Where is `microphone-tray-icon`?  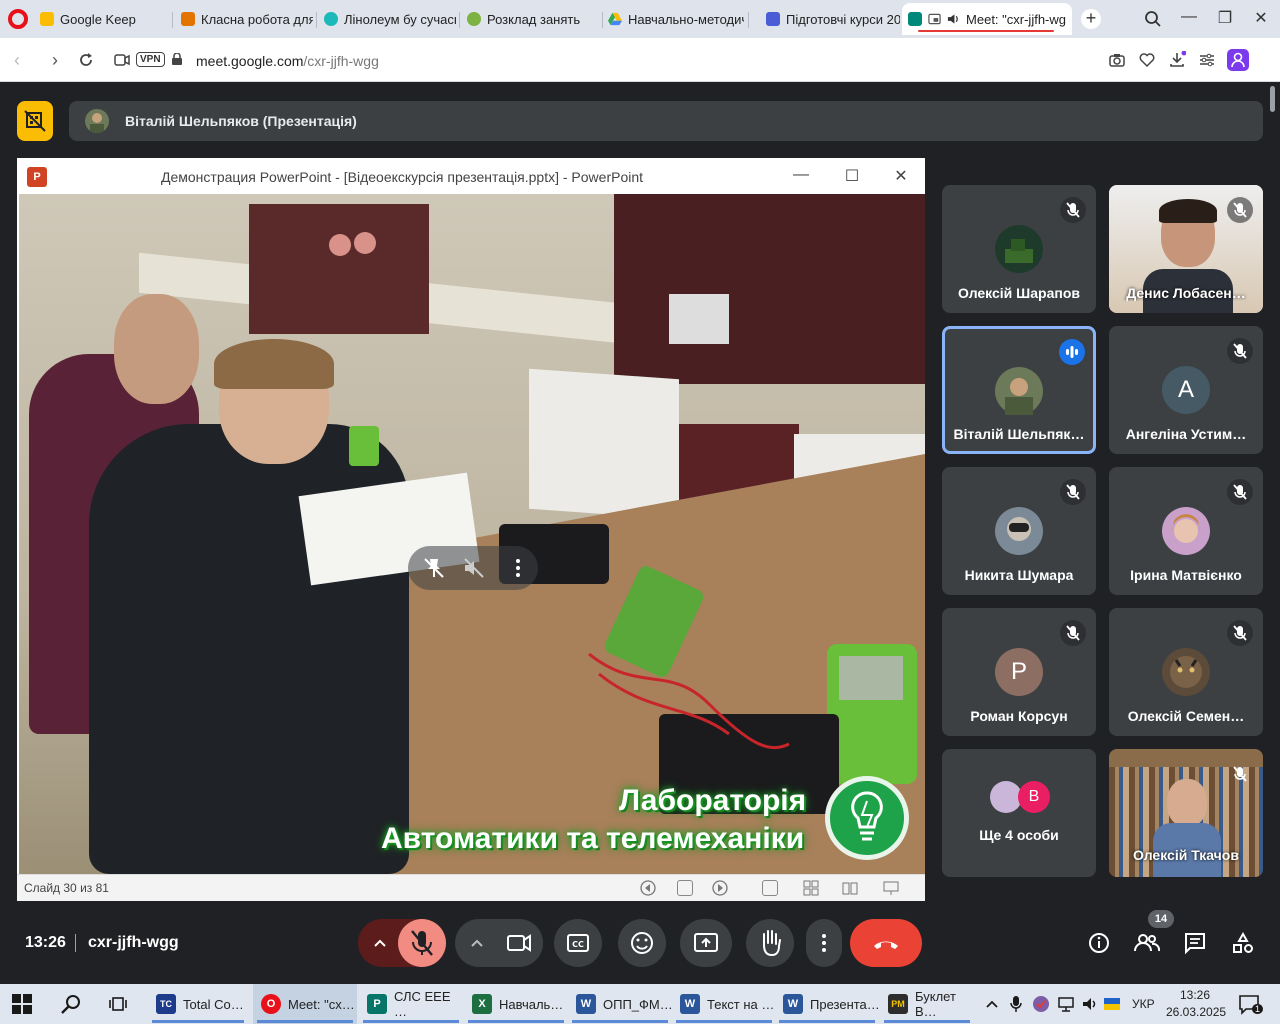
microphone-tray-icon is located at coordinates (1016, 1004).